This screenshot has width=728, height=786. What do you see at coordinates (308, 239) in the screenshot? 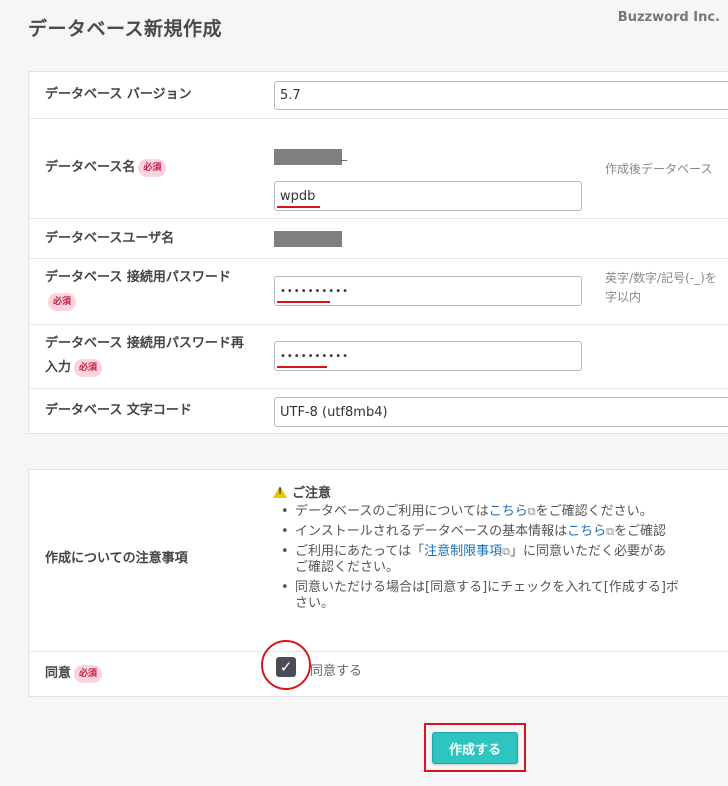
I see `db-user-redacted` at bounding box center [308, 239].